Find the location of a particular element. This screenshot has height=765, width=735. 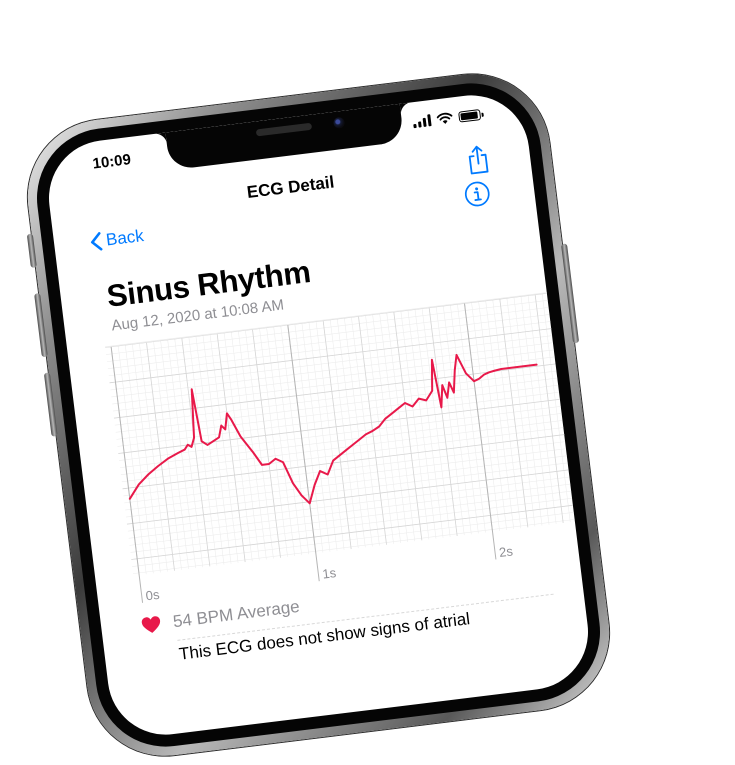

heart-icon is located at coordinates (151, 624).